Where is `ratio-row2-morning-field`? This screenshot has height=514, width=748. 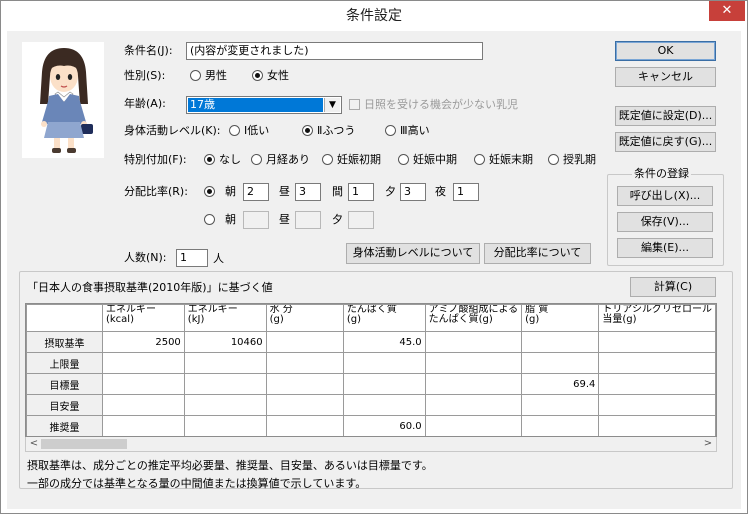 ratio-row2-morning-field is located at coordinates (256, 220).